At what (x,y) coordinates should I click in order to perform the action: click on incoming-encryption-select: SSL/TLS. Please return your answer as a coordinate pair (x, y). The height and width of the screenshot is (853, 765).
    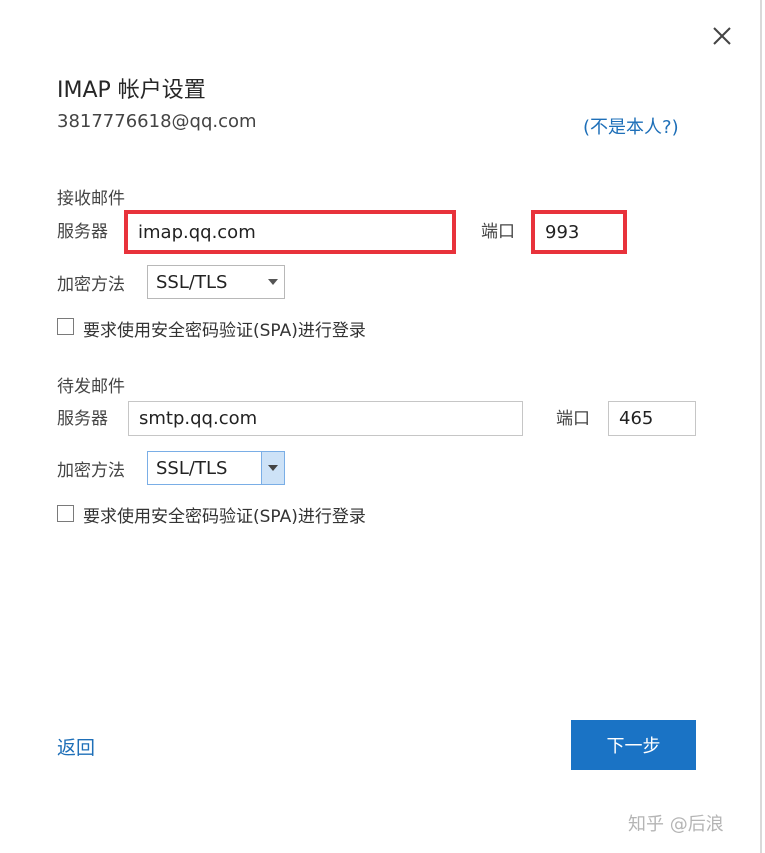
    Looking at the image, I should click on (216, 282).